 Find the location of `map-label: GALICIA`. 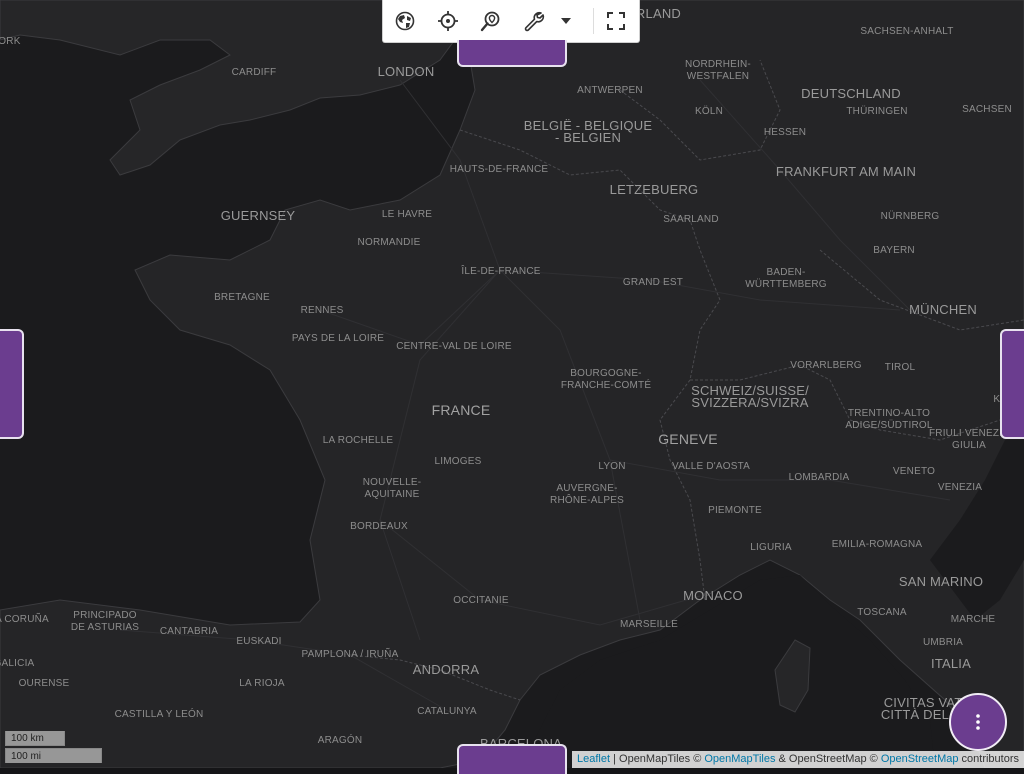

map-label: GALICIA is located at coordinates (17, 663).